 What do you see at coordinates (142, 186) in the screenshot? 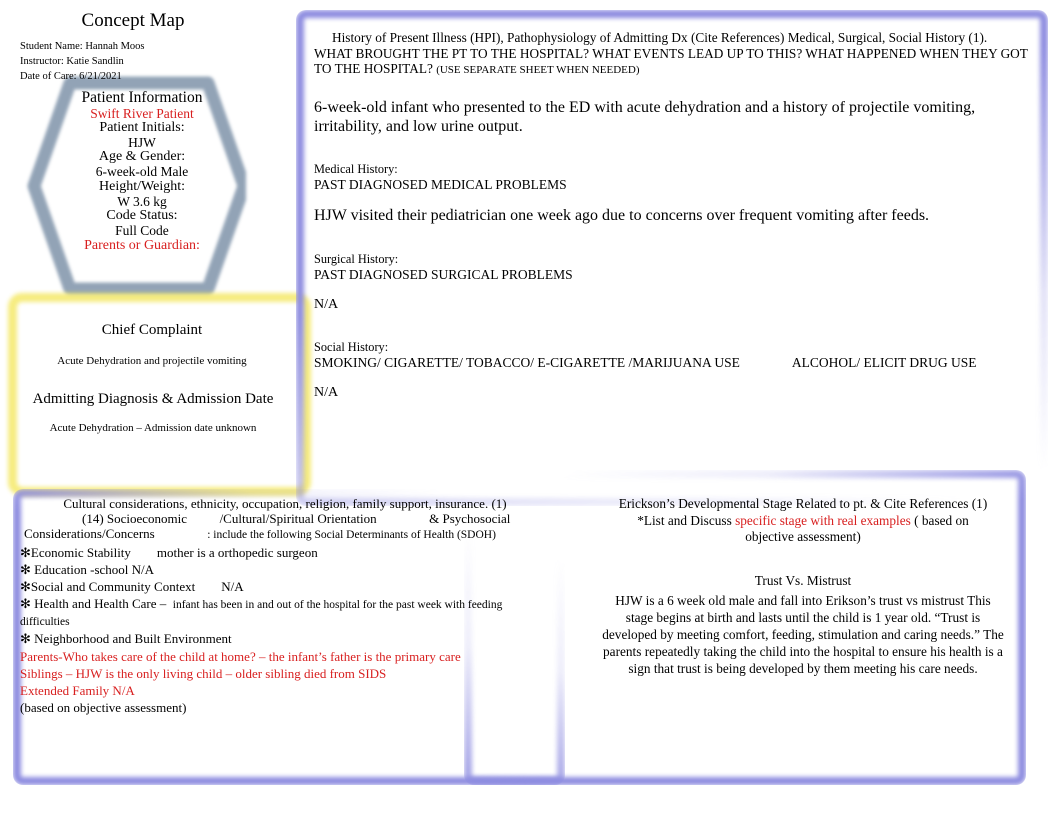
I see `height-weight-label: Height/Weight:` at bounding box center [142, 186].